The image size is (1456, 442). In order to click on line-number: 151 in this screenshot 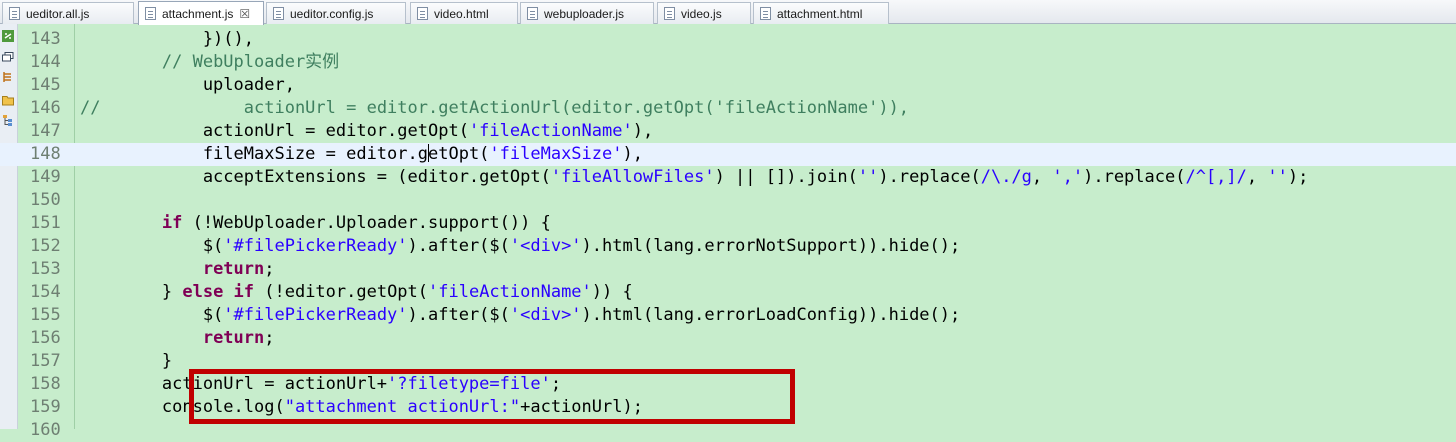, I will do `click(45, 223)`.